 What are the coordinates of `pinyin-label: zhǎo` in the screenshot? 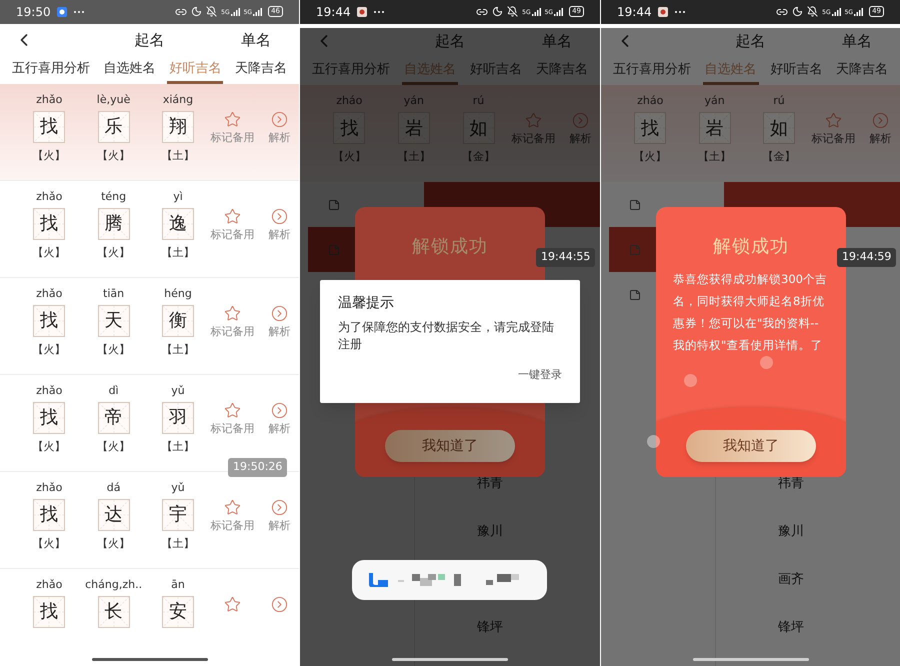 It's located at (49, 390).